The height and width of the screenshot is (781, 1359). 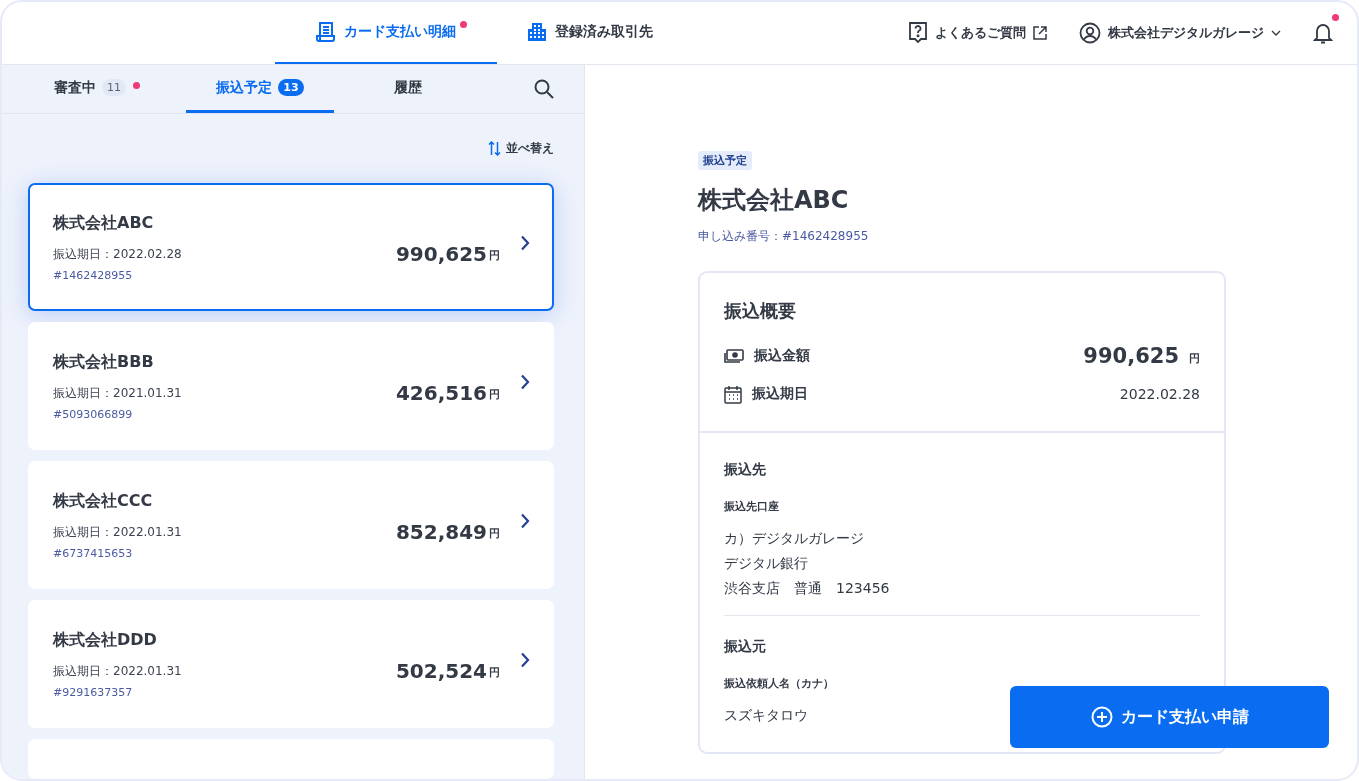 What do you see at coordinates (244, 87) in the screenshot?
I see `tab-label: 振込予定` at bounding box center [244, 87].